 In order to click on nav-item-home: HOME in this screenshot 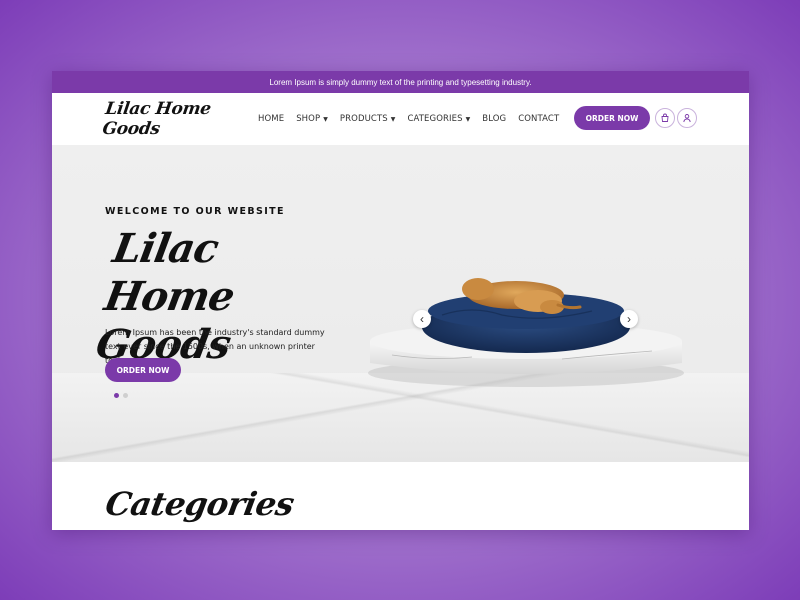, I will do `click(271, 119)`.